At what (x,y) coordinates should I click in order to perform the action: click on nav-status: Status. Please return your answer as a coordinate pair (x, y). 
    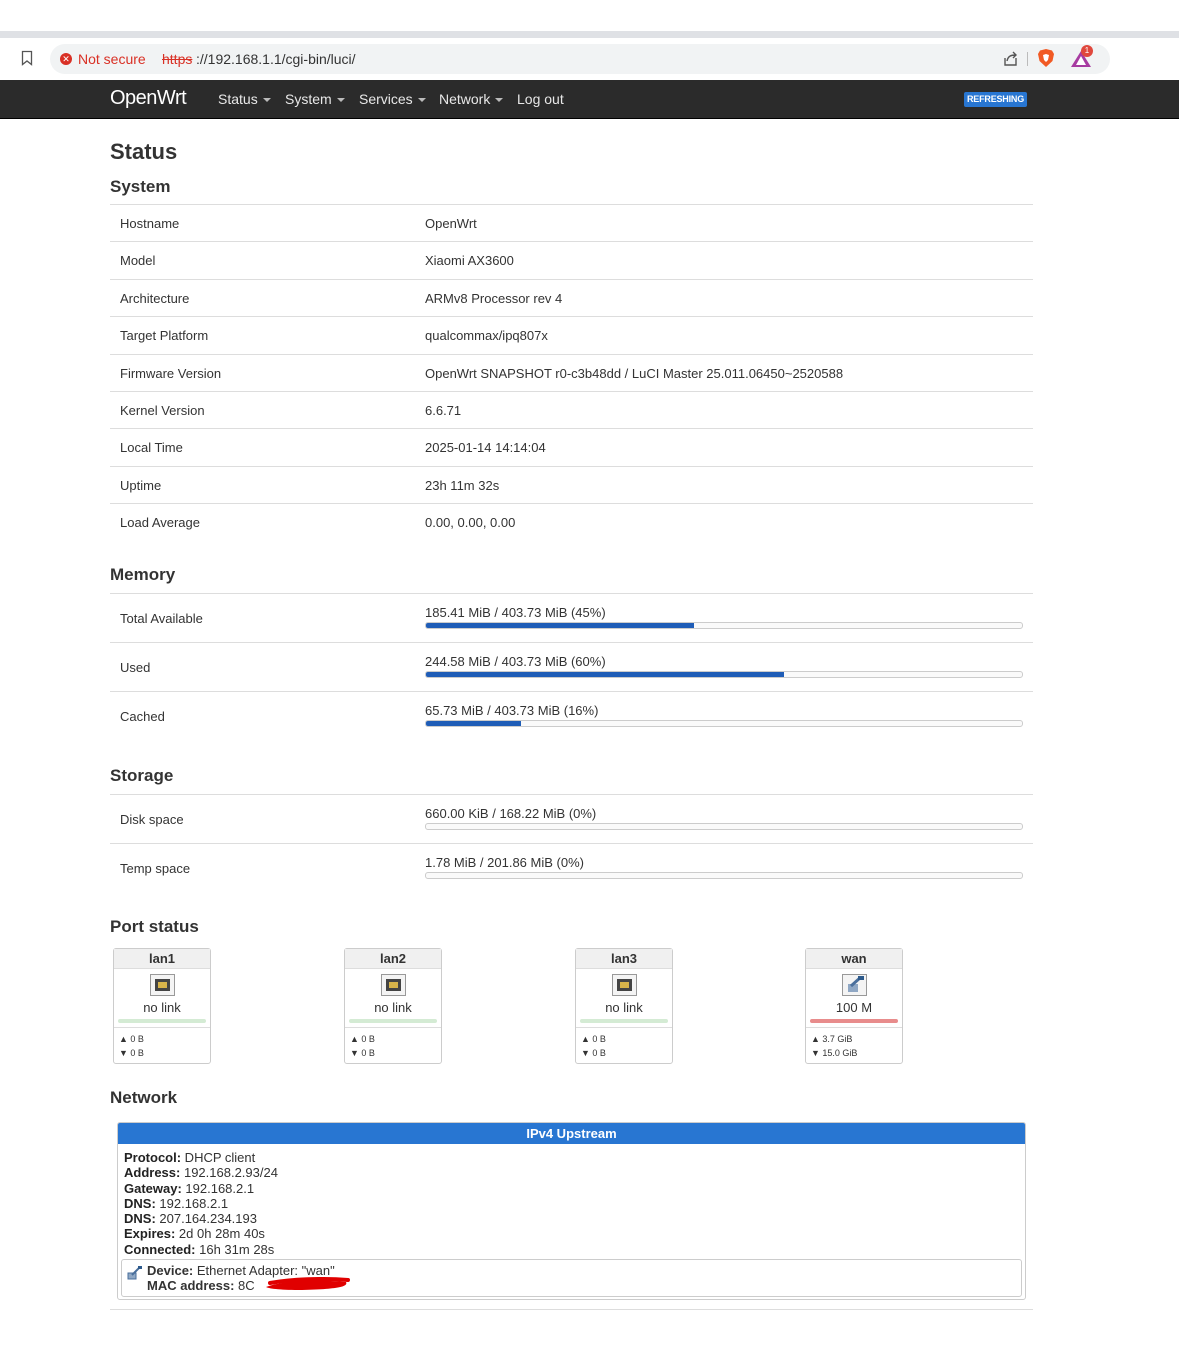
    Looking at the image, I should click on (244, 99).